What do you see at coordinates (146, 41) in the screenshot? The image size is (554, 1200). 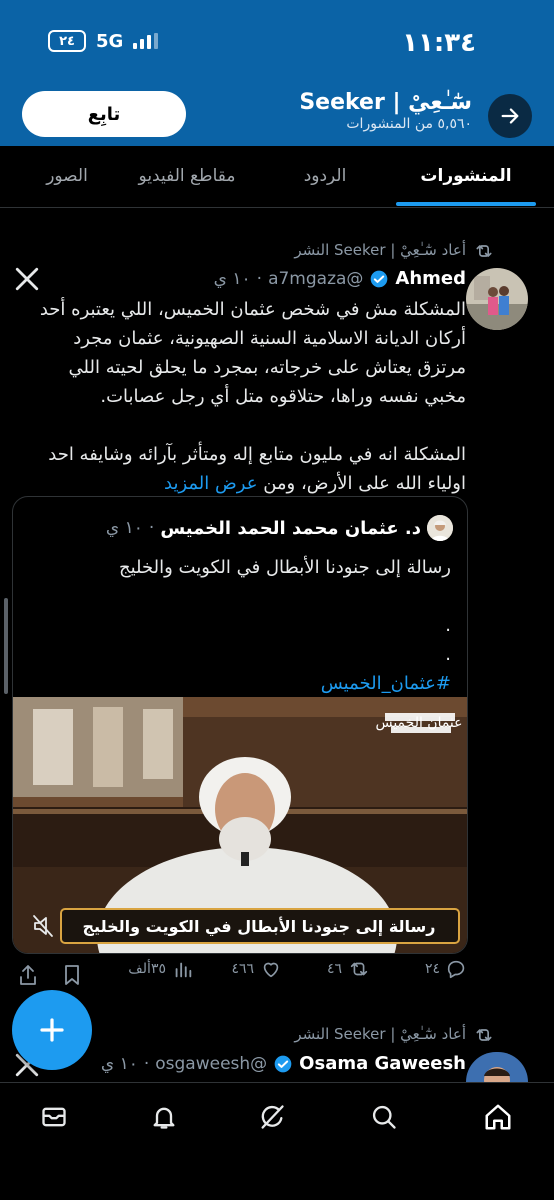 I see `signal-icon` at bounding box center [146, 41].